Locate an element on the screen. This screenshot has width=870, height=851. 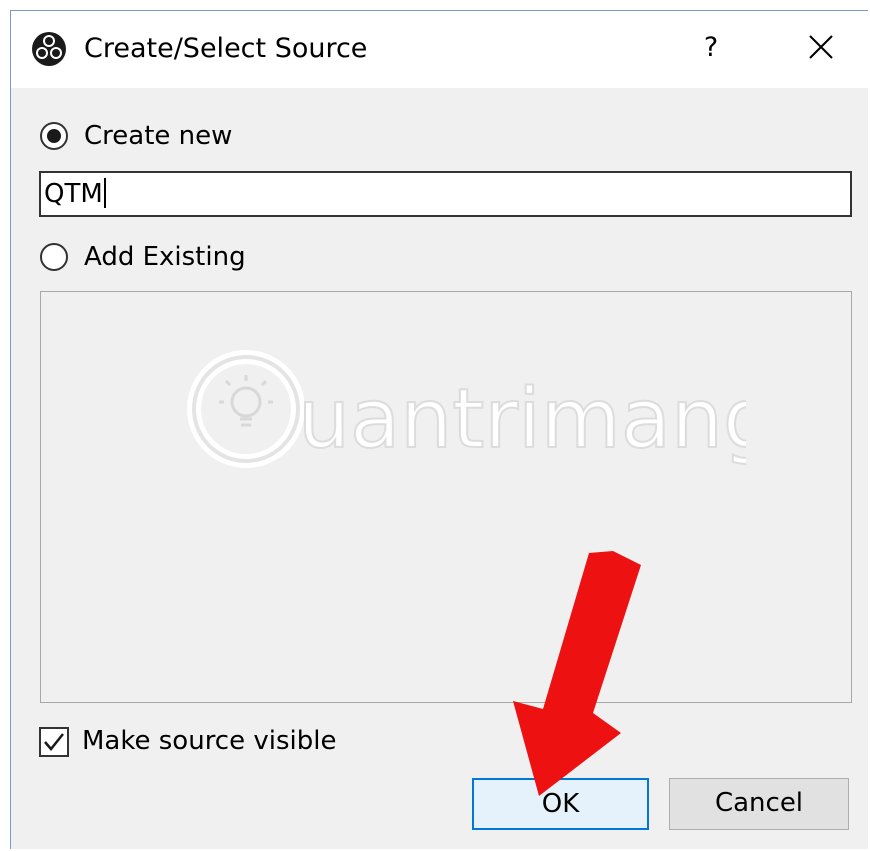
make-visible-label: Make source visible is located at coordinates (209, 741).